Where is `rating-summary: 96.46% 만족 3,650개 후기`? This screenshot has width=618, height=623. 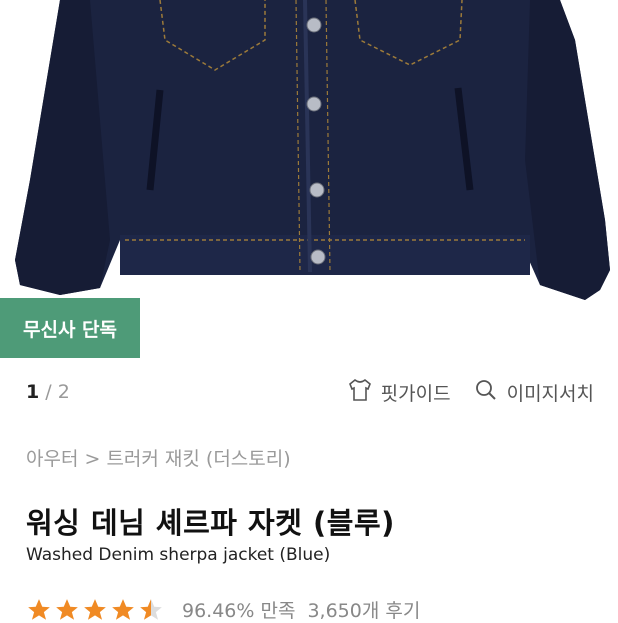
rating-summary: 96.46% 만족 3,650개 후기 is located at coordinates (223, 609).